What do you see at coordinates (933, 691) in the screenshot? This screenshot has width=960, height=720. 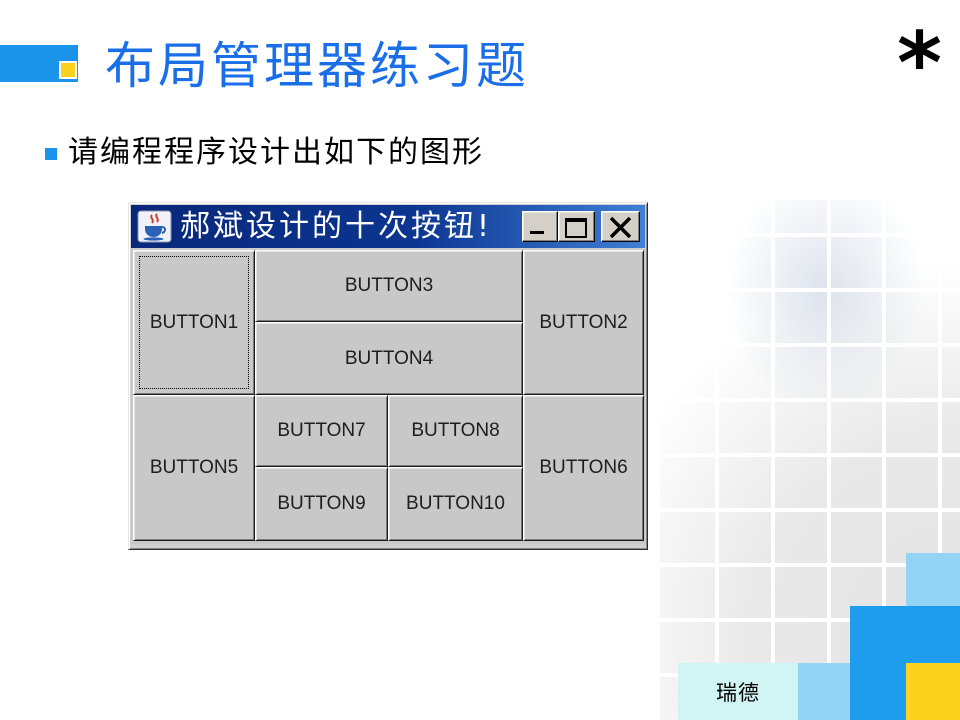 I see `deco-square-yellow` at bounding box center [933, 691].